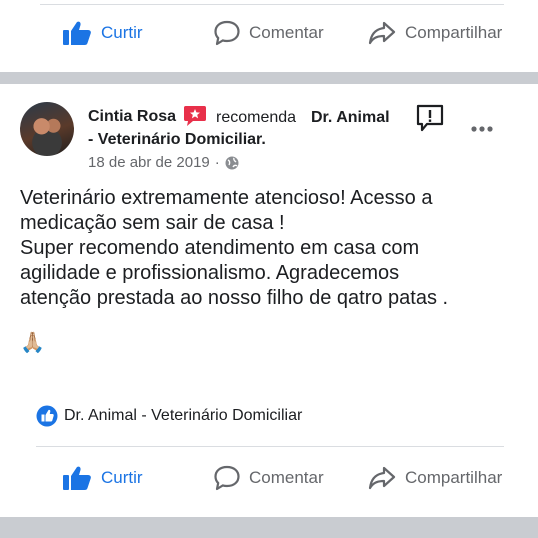  Describe the element at coordinates (350, 118) in the screenshot. I see `page-link-line1: Dr. Animal` at that location.